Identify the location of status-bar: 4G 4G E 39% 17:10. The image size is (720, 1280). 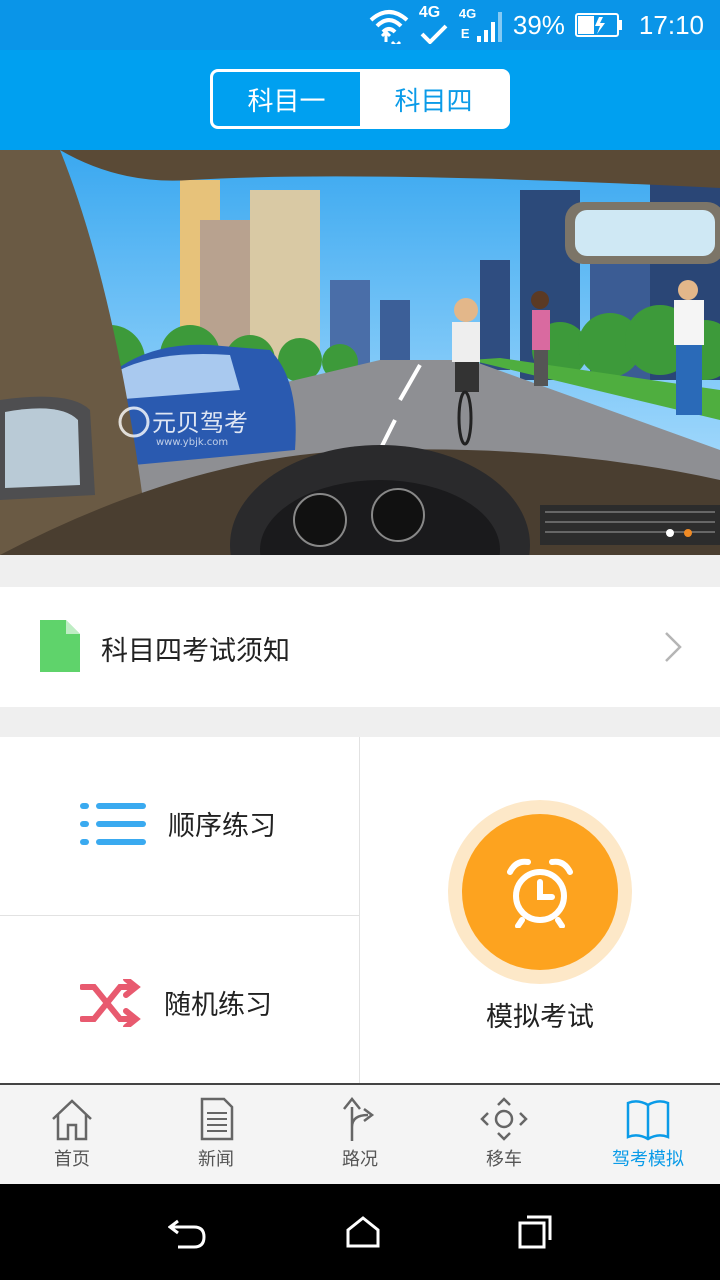
(360, 25).